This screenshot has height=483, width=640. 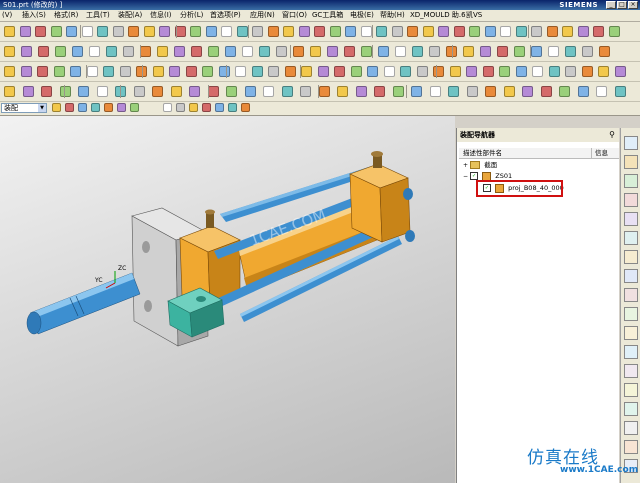 What do you see at coordinates (474, 15) in the screenshot?
I see `menu-kaivs: 凯VS` at bounding box center [474, 15].